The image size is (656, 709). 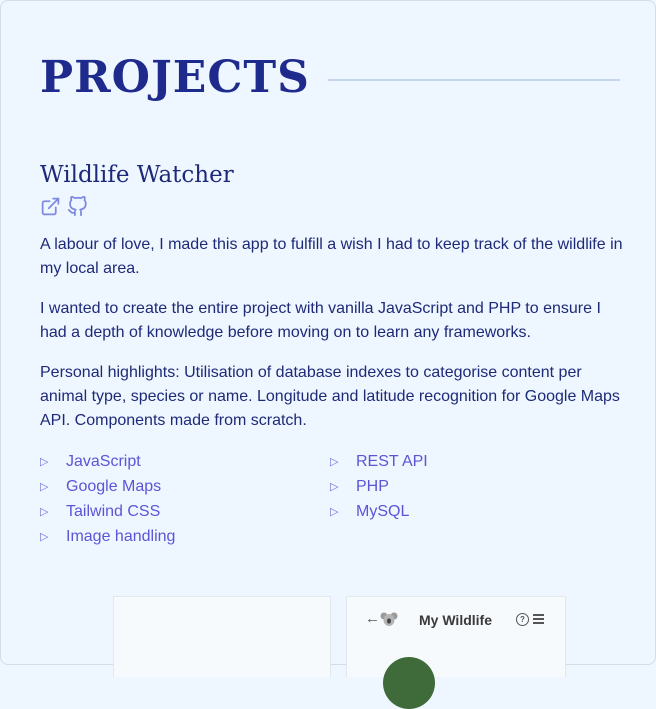 What do you see at coordinates (473, 80) in the screenshot?
I see `title-divider` at bounding box center [473, 80].